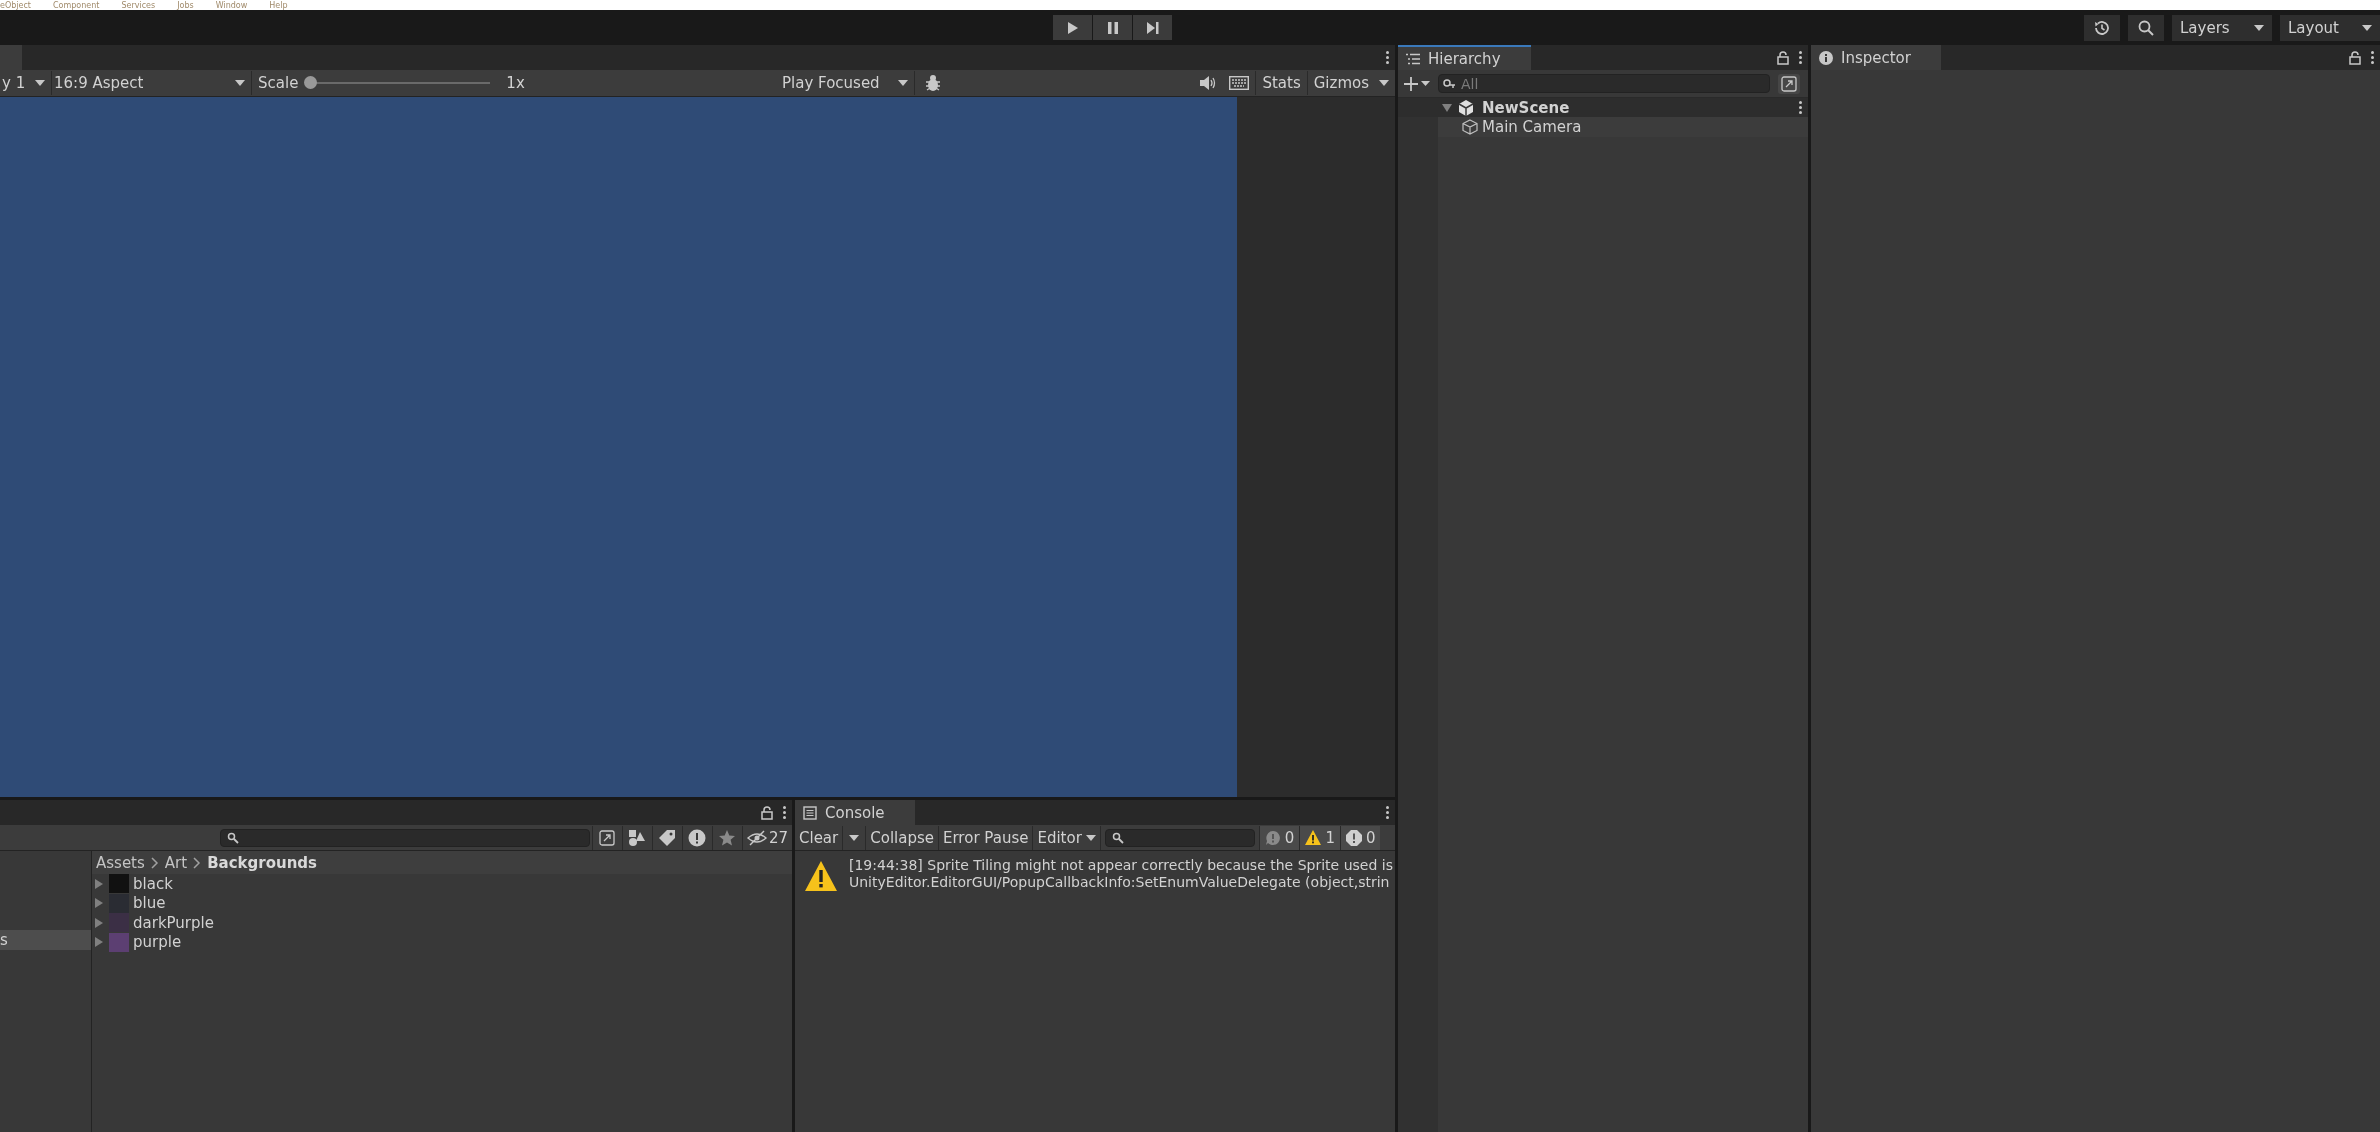  I want to click on warning-count-toggle: 1, so click(1319, 837).